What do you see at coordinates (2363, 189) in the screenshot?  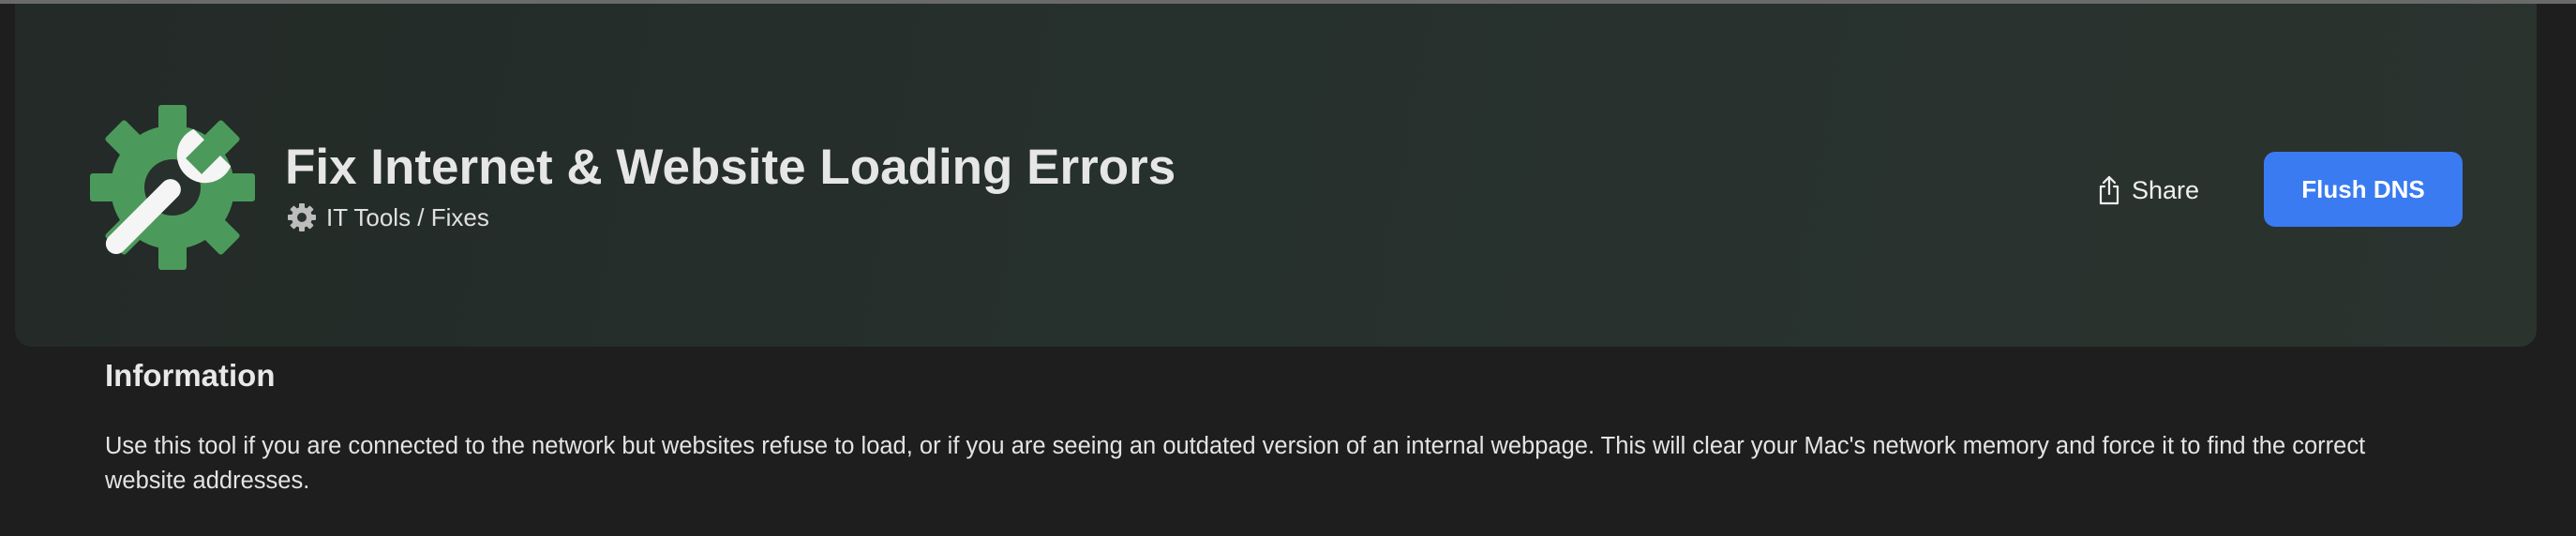 I see `flush-dns-button: Flush DNS` at bounding box center [2363, 189].